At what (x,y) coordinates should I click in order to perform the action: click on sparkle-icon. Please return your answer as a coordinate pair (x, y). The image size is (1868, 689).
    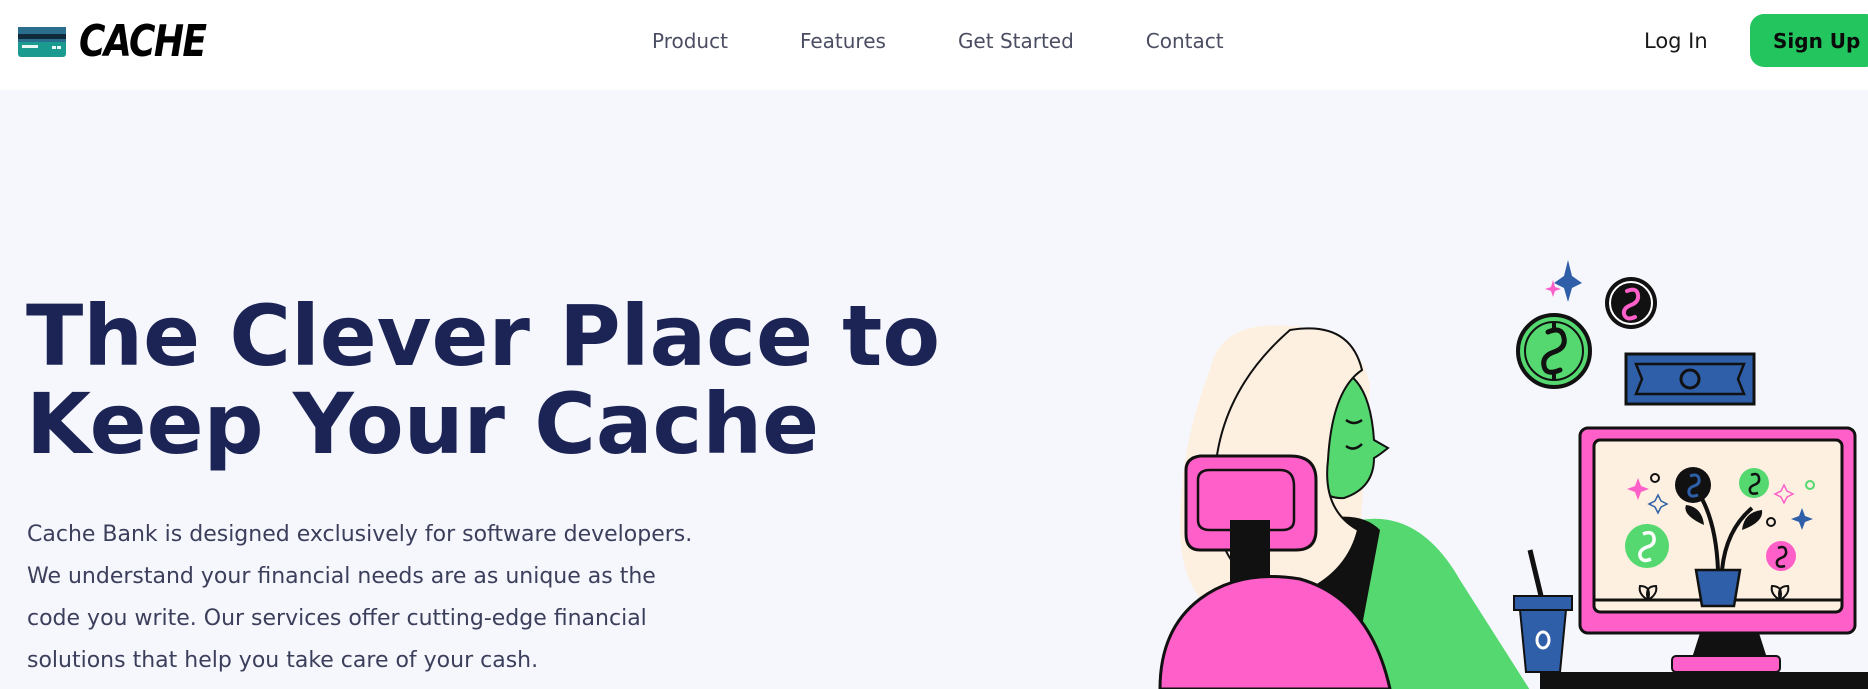
    Looking at the image, I should click on (1568, 281).